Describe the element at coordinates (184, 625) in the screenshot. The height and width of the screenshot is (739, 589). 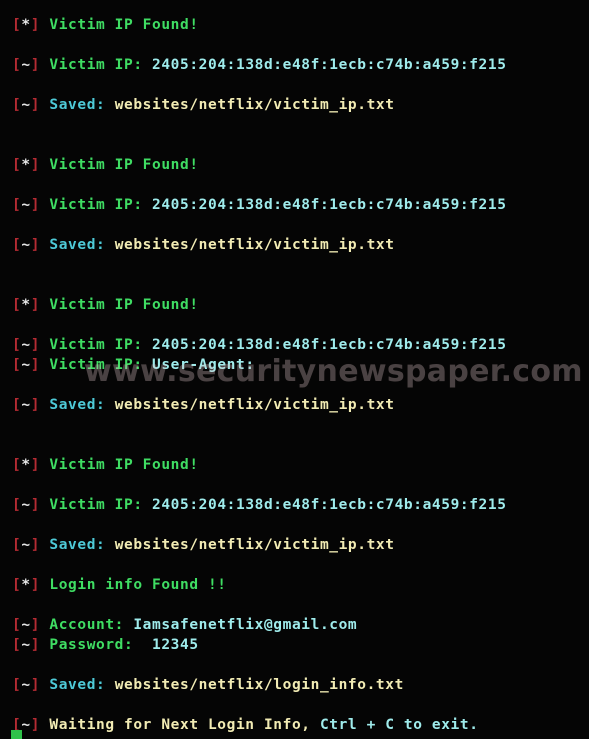
I see `terminal-line: [~] Account: Iamsafenetflix@gmail.com` at that location.